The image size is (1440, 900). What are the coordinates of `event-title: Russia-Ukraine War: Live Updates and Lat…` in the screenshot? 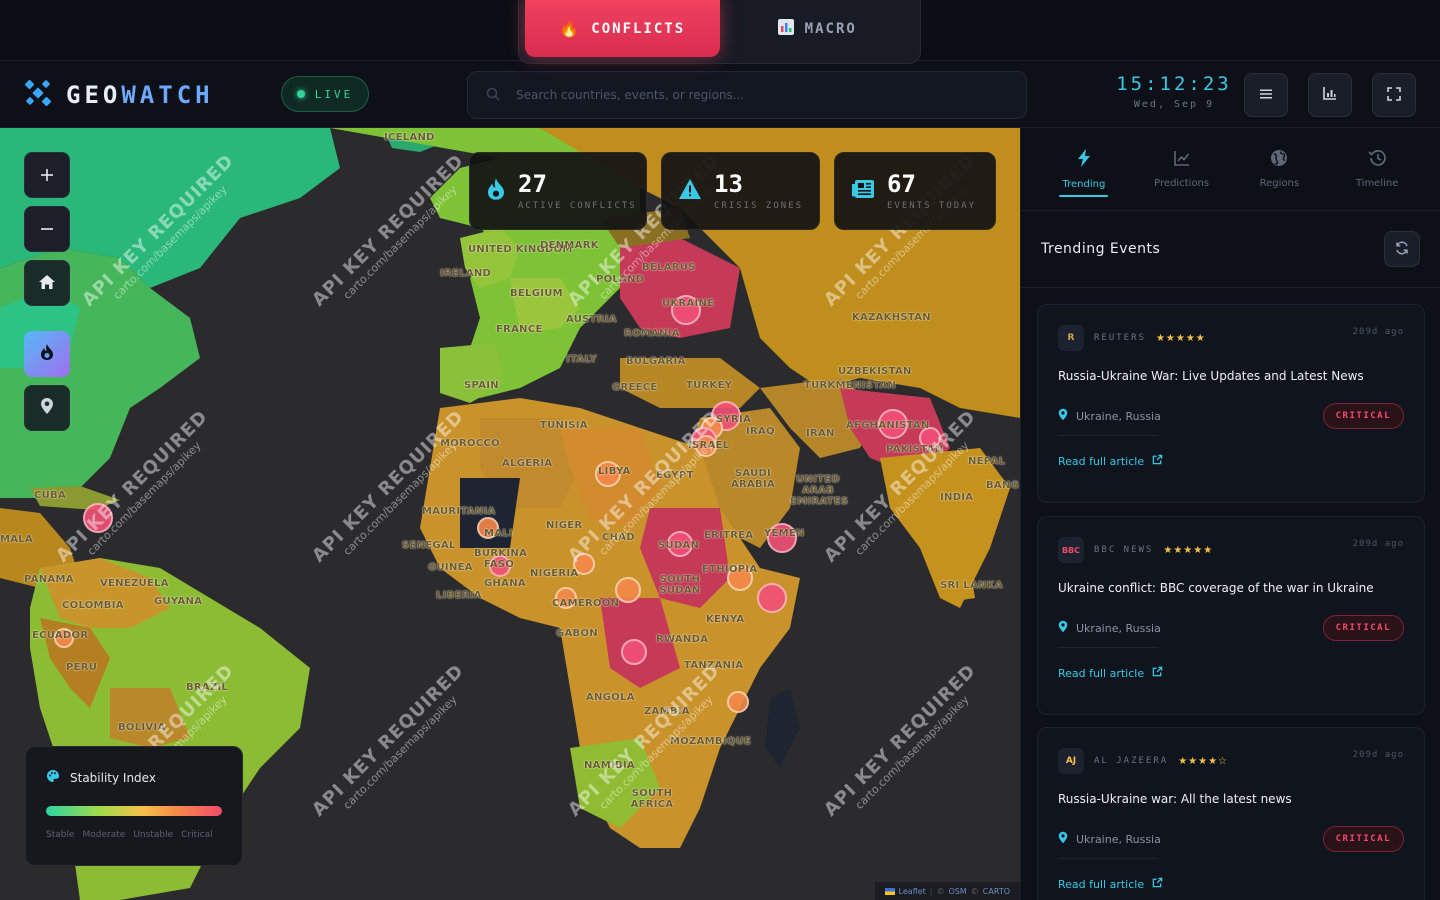 It's located at (1231, 376).